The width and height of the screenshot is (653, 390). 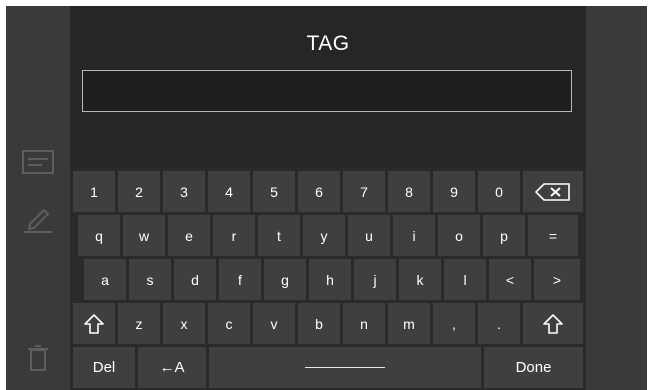 What do you see at coordinates (409, 323) in the screenshot?
I see `key-m: m` at bounding box center [409, 323].